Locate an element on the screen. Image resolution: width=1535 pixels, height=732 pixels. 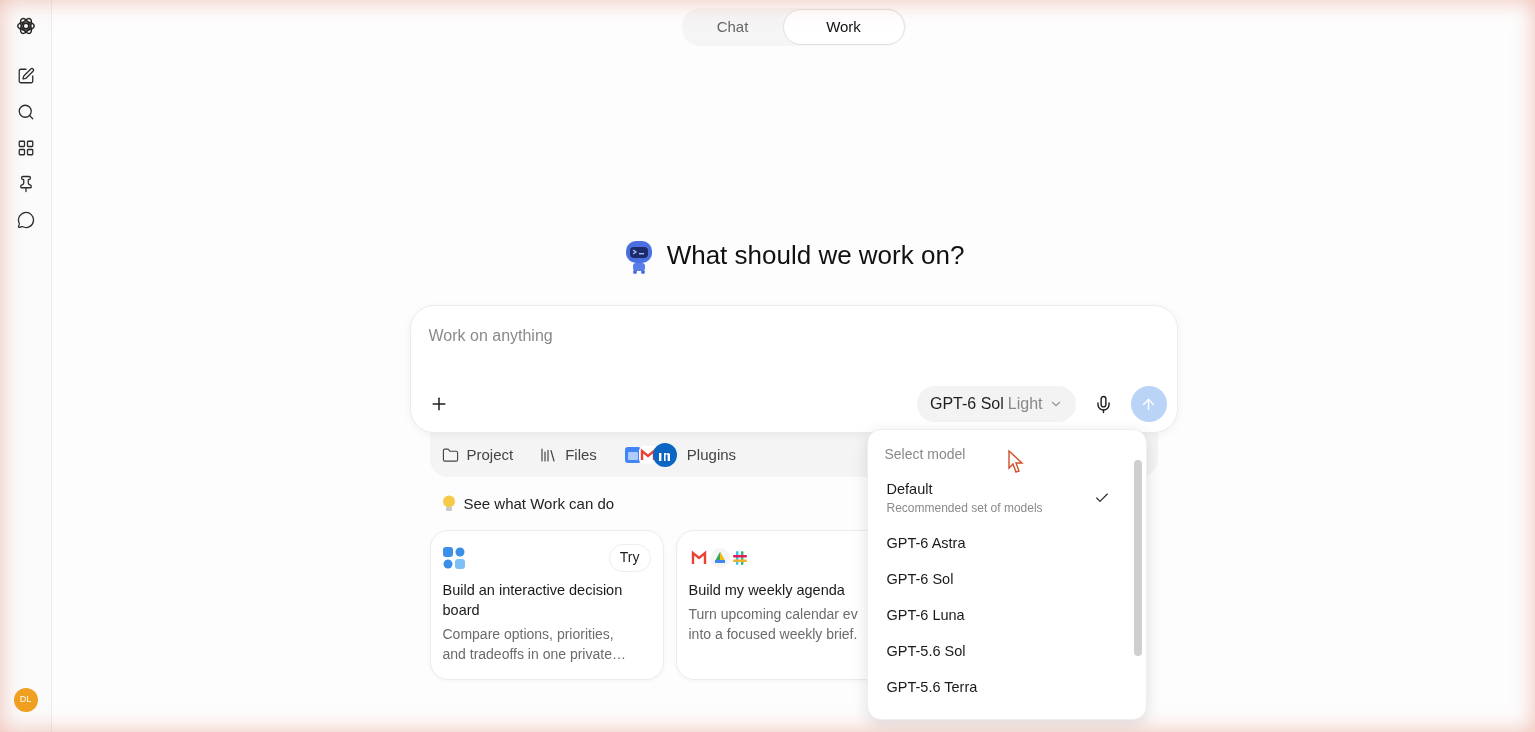
blocks-icon is located at coordinates (453, 557).